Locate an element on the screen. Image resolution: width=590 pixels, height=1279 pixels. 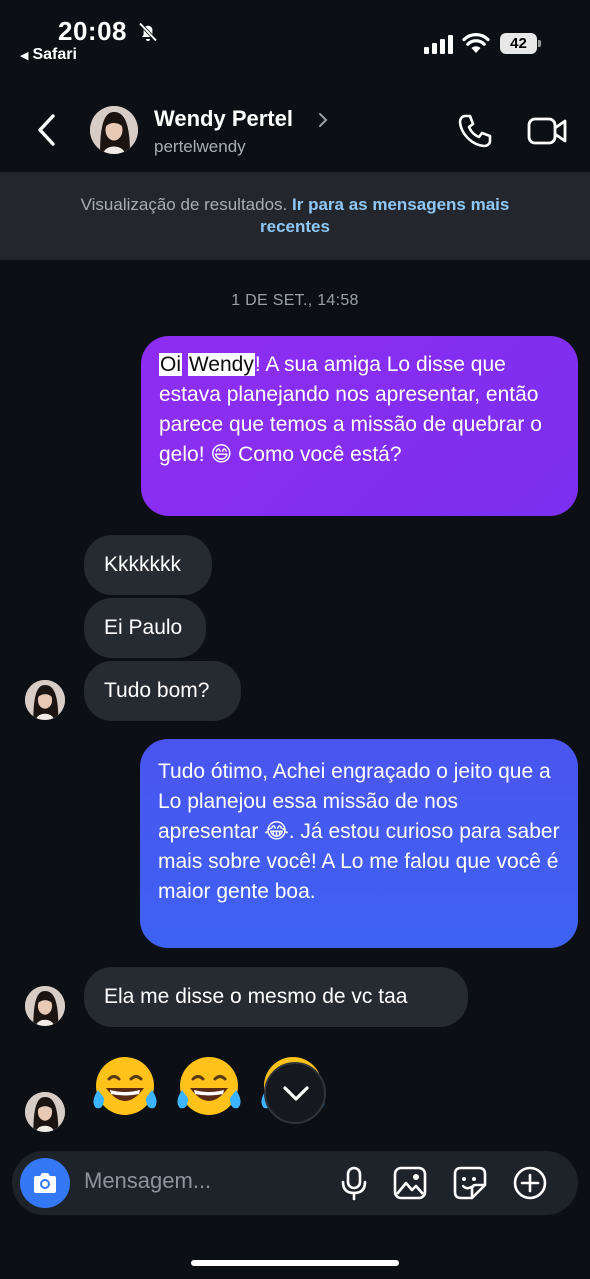
message-timestamp: 1 DE SET., 14:58 is located at coordinates (295, 300).